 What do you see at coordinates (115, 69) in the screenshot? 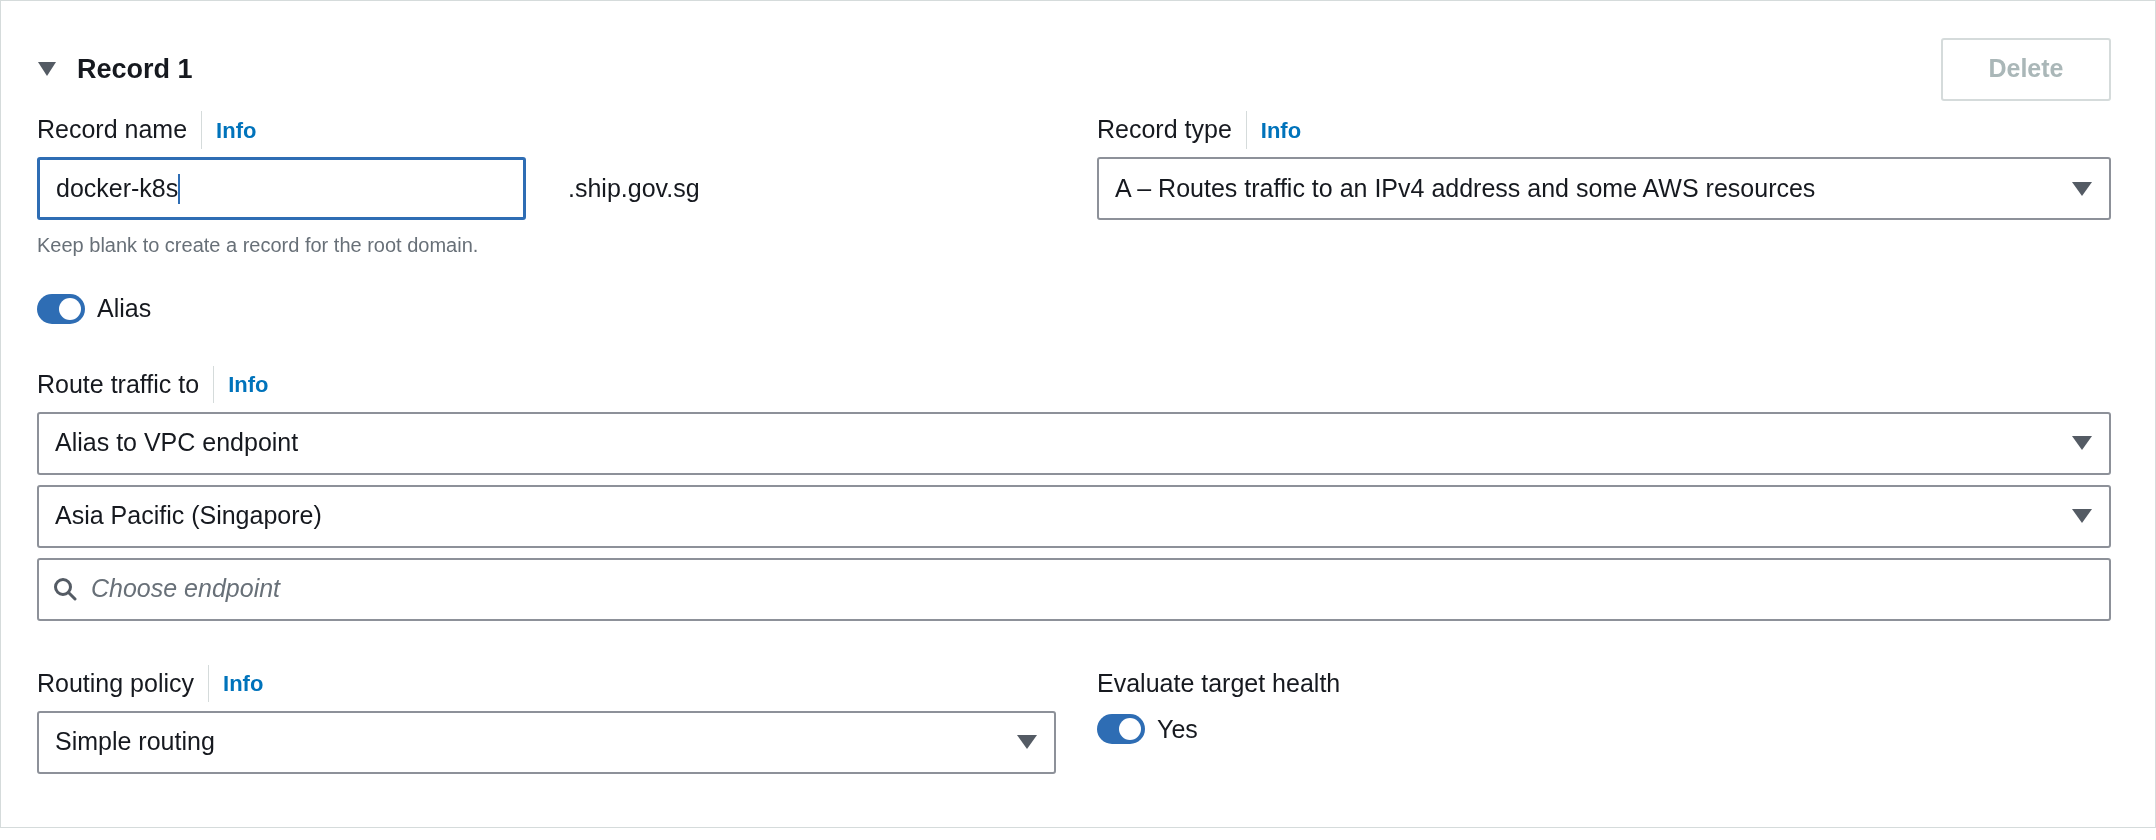
I see `record-toggle: Record 1` at bounding box center [115, 69].